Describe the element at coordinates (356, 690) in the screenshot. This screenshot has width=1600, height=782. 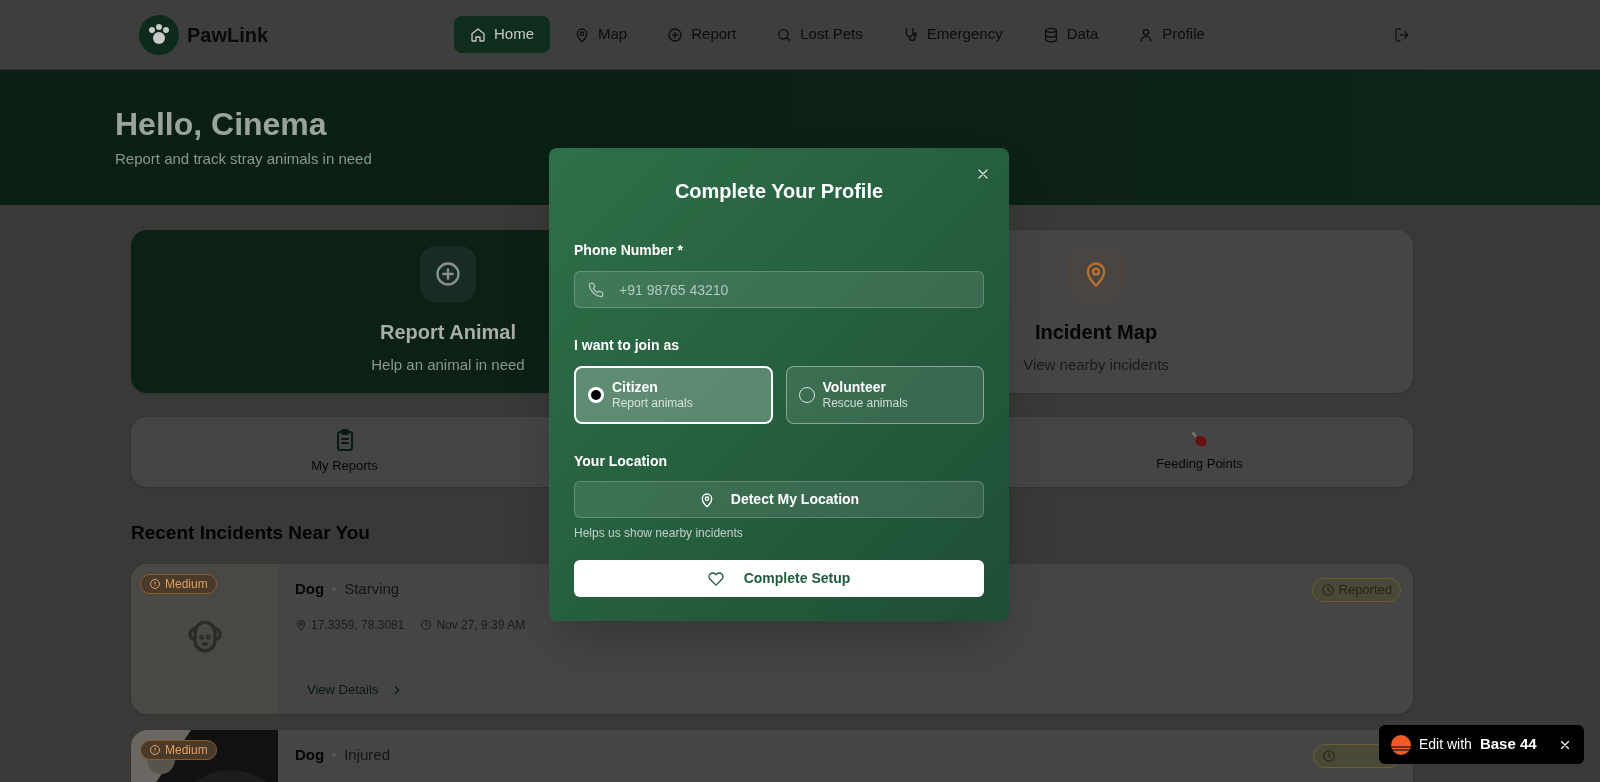
I see `view-details-link: View Details` at that location.